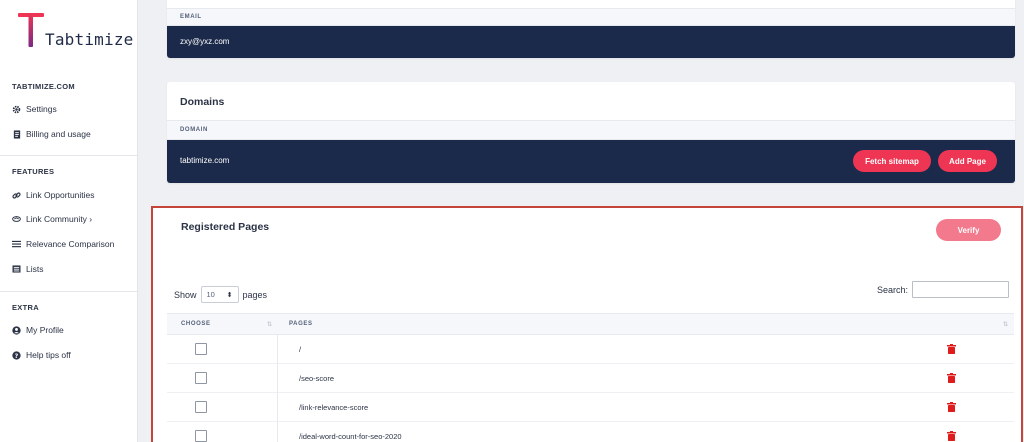 The image size is (1024, 442). Describe the element at coordinates (16, 195) in the screenshot. I see `link-icon` at that location.